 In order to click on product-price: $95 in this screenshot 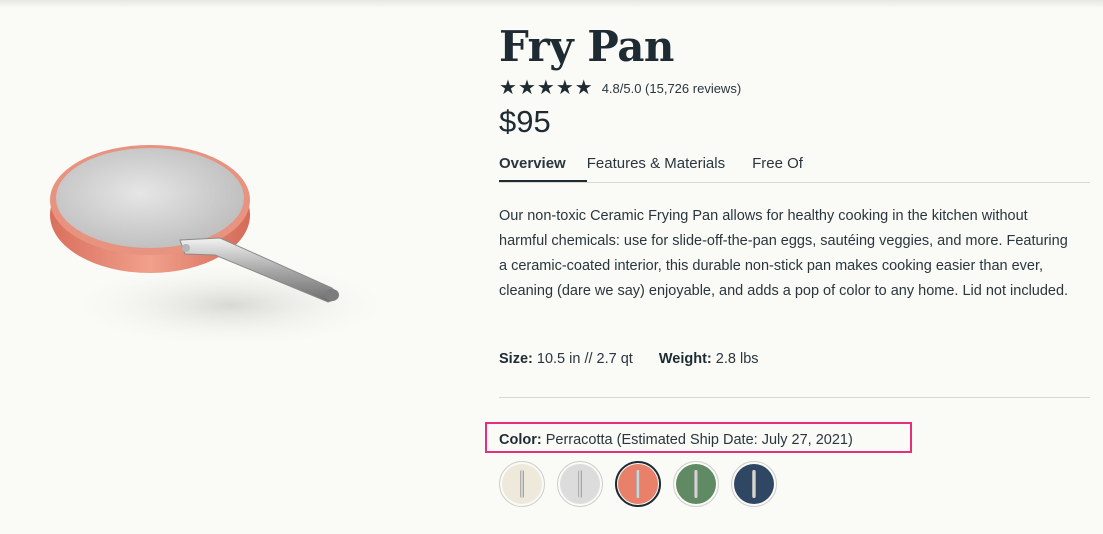, I will do `click(525, 121)`.